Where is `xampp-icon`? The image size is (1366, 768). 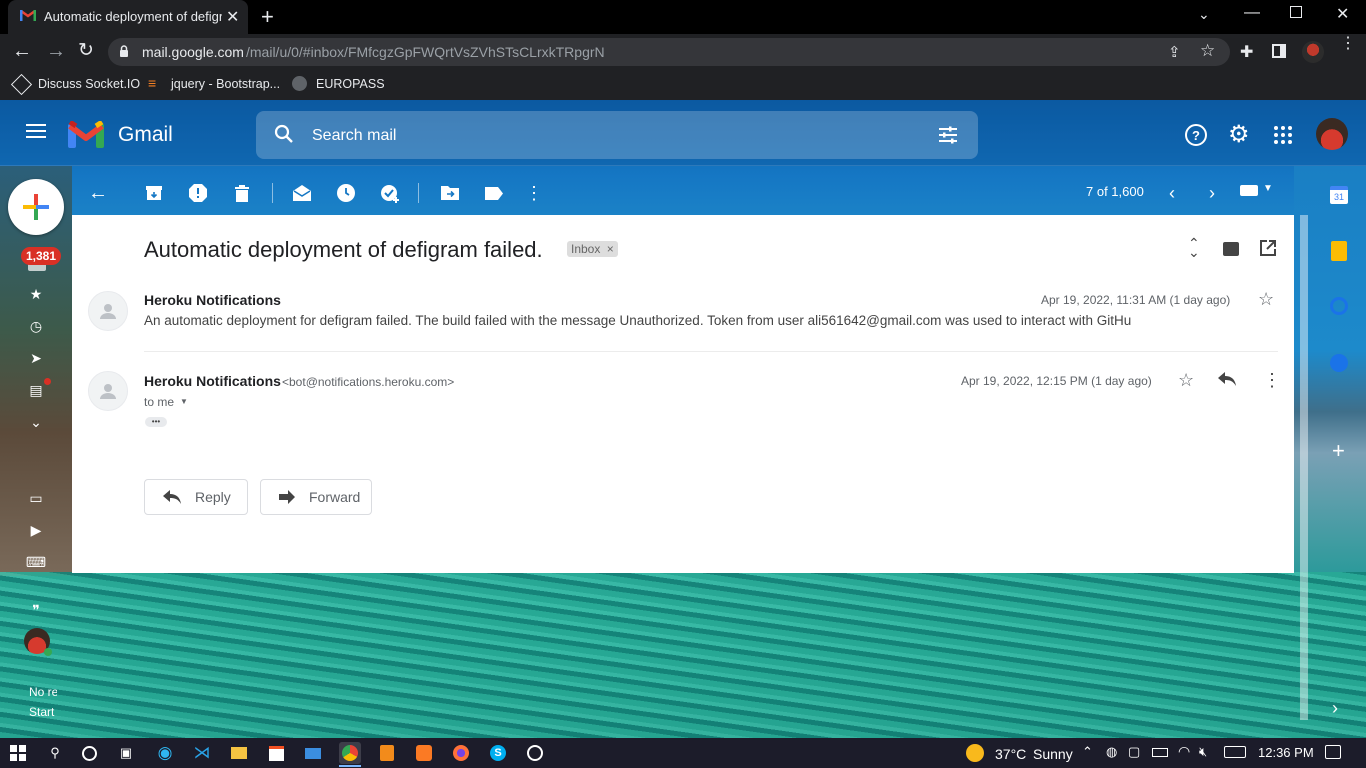 xampp-icon is located at coordinates (424, 753).